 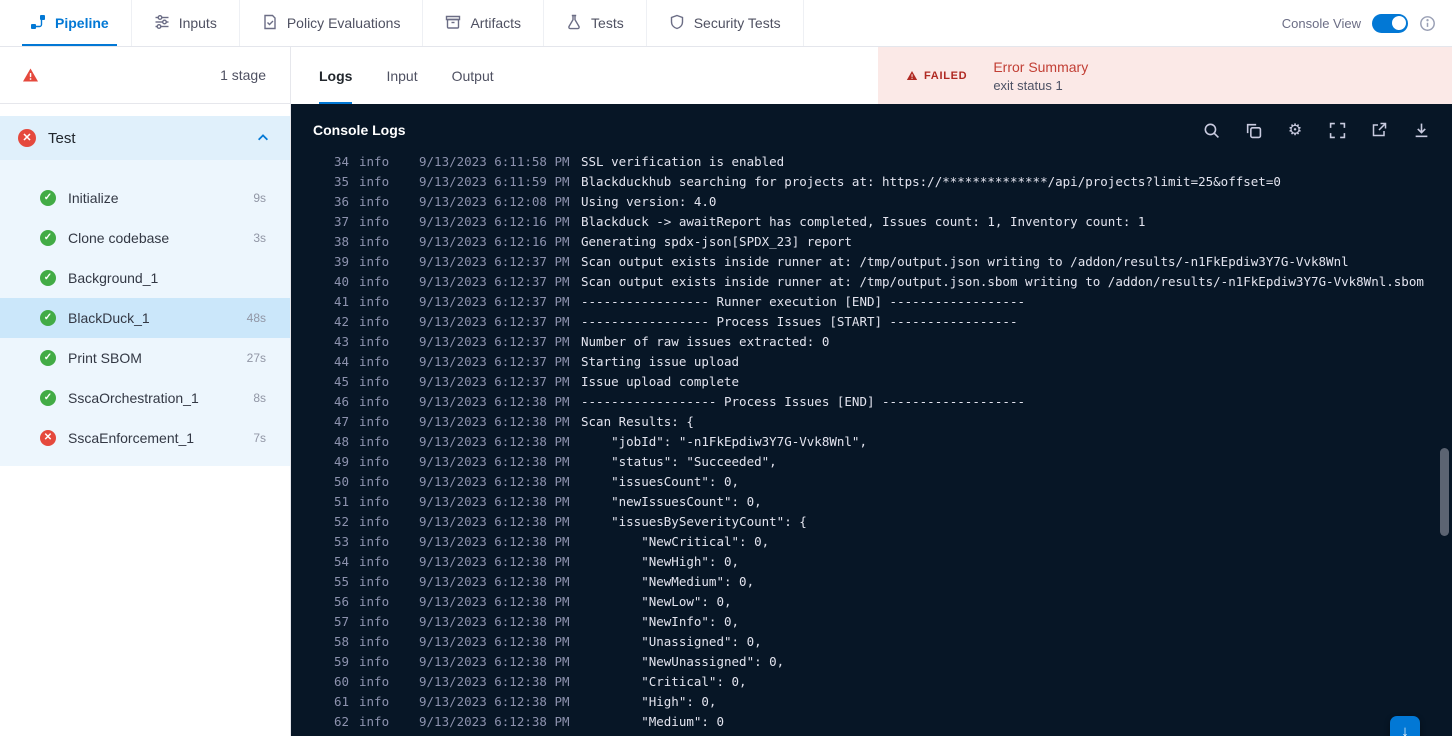 I want to click on log-message: "NewUnassigned": 0,, so click(x=683, y=661).